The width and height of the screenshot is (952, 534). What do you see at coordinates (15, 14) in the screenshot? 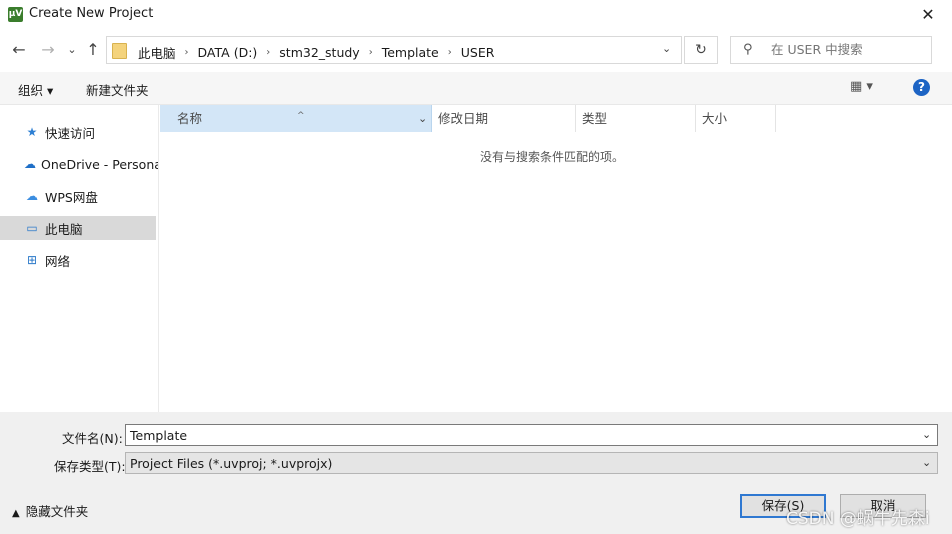
I see `keil-app-icon: µV` at bounding box center [15, 14].